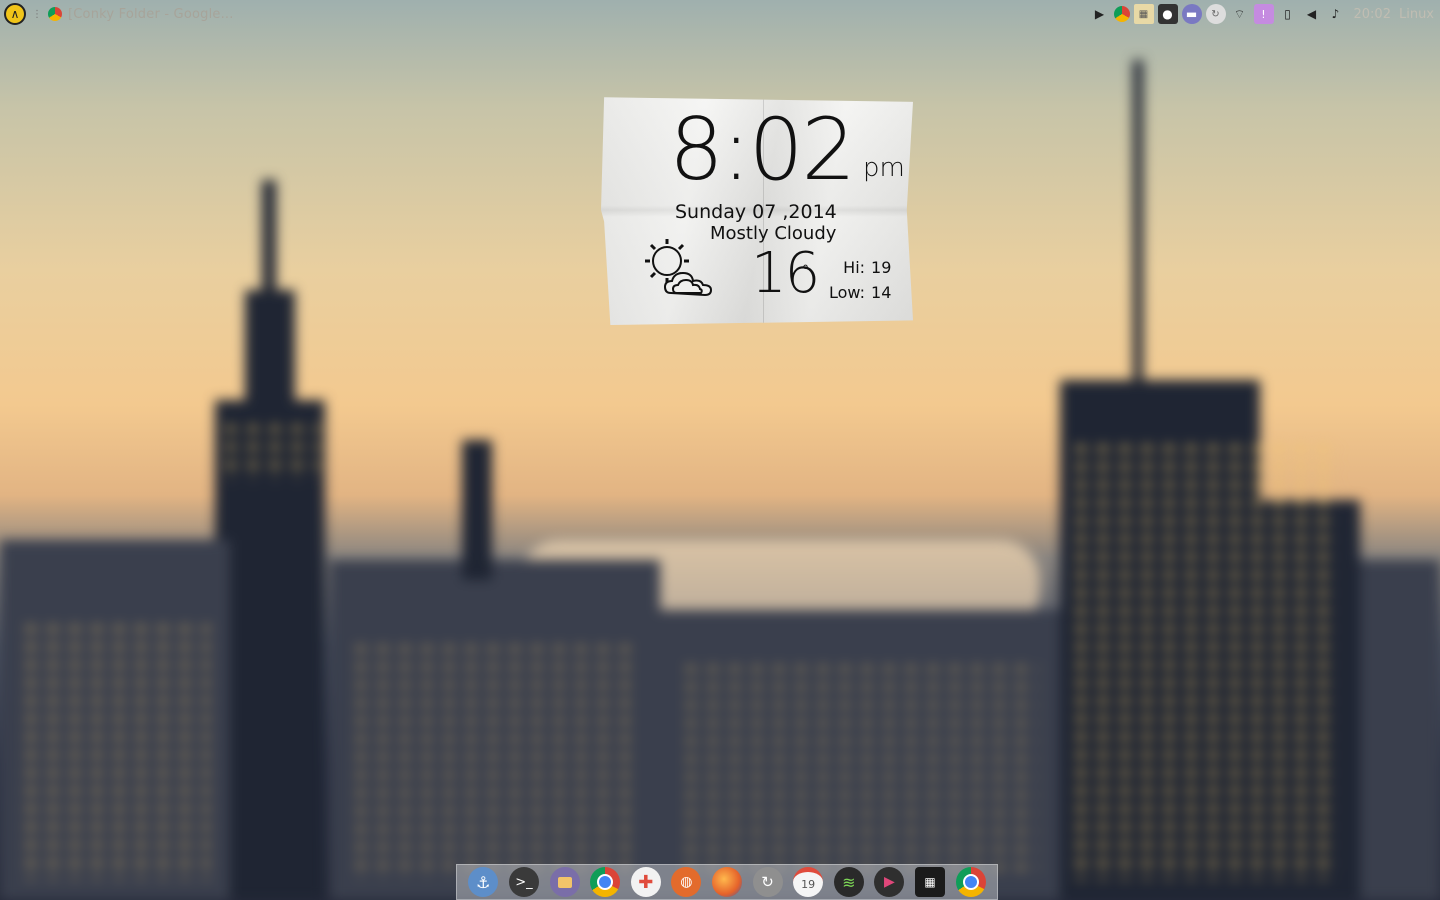 Image resolution: width=1440 pixels, height=900 pixels. What do you see at coordinates (37, 14) in the screenshot?
I see `grip-icon: ⋮` at bounding box center [37, 14].